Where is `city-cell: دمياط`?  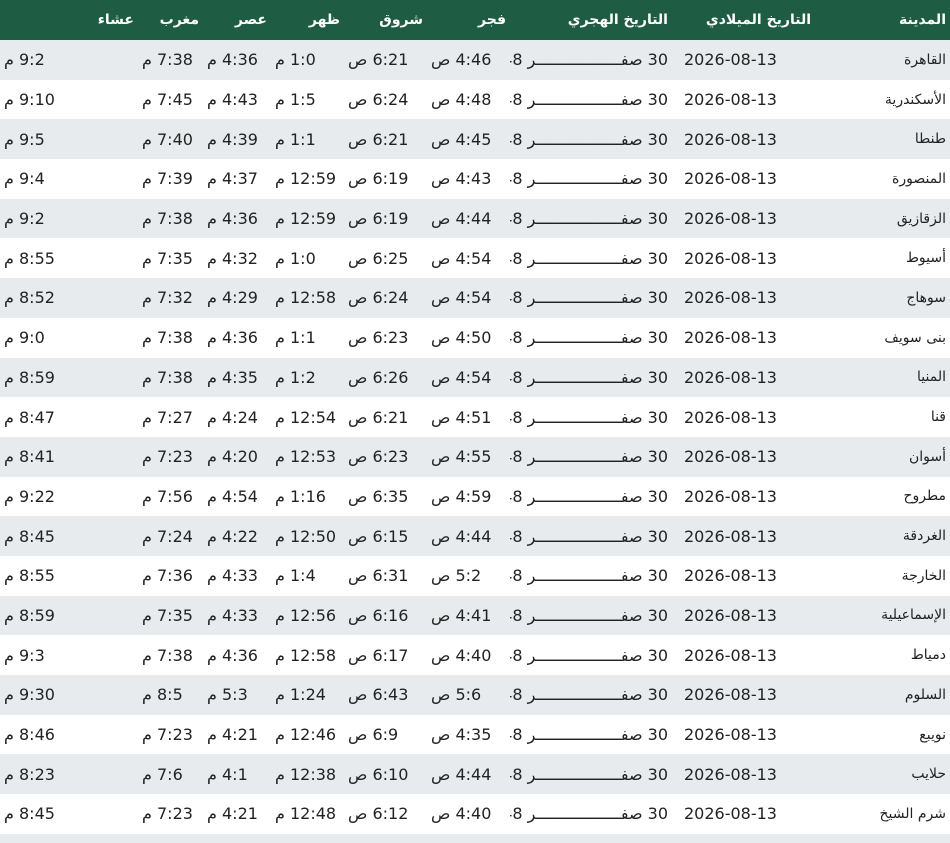
city-cell: دمياط is located at coordinates (928, 655).